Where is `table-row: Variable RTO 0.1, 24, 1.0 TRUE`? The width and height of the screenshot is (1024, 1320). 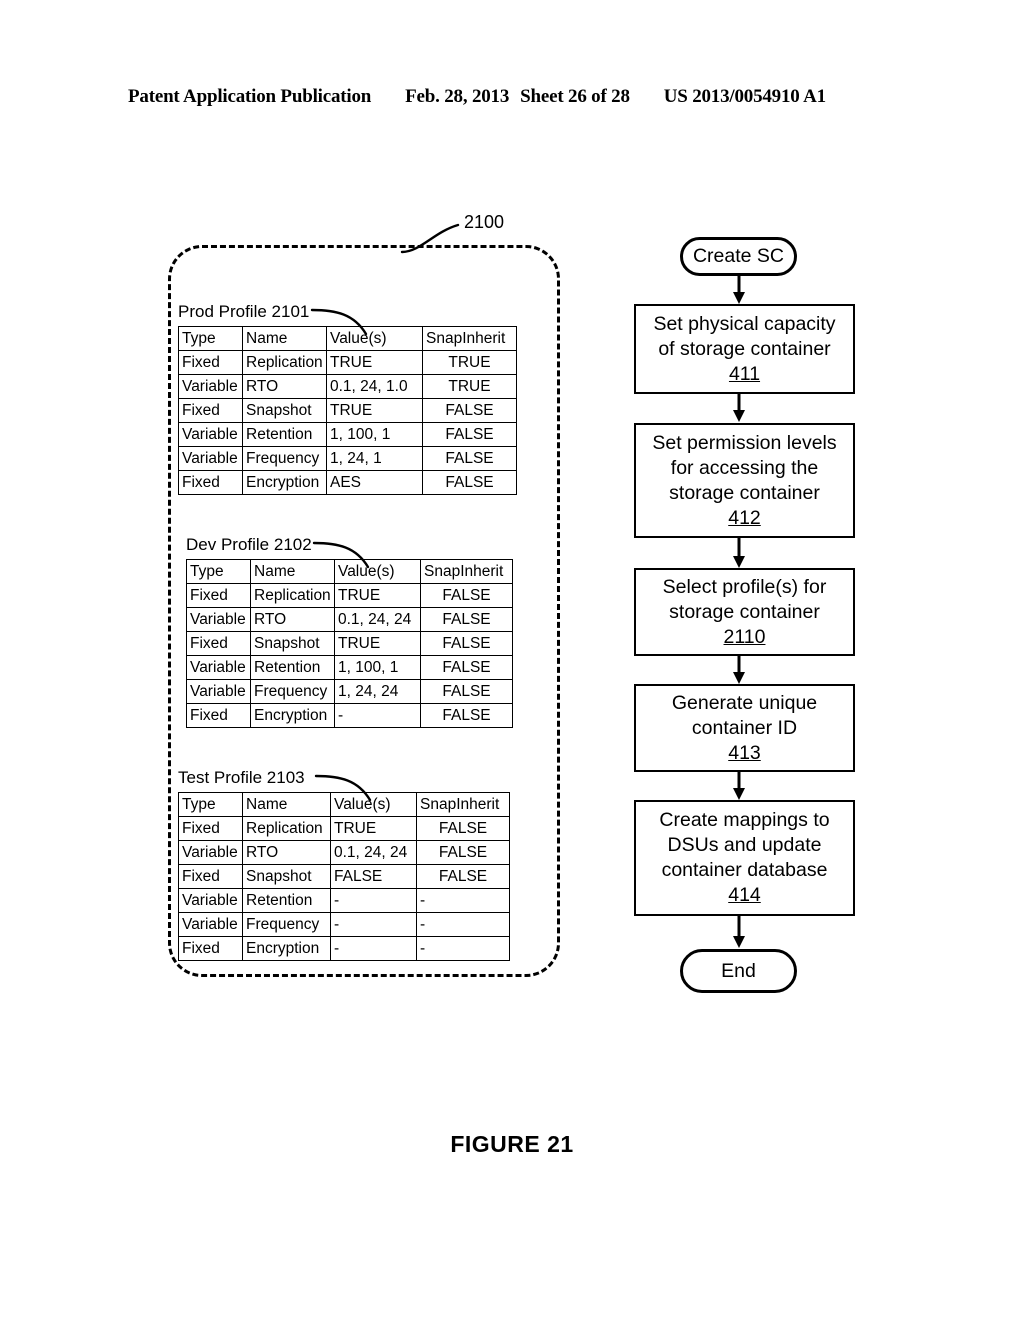
table-row: Variable RTO 0.1, 24, 1.0 TRUE is located at coordinates (347, 386).